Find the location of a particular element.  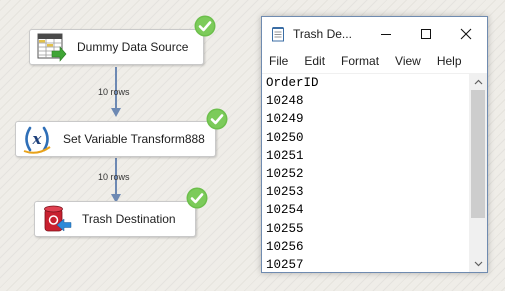

scroll-down-button is located at coordinates (478, 263).